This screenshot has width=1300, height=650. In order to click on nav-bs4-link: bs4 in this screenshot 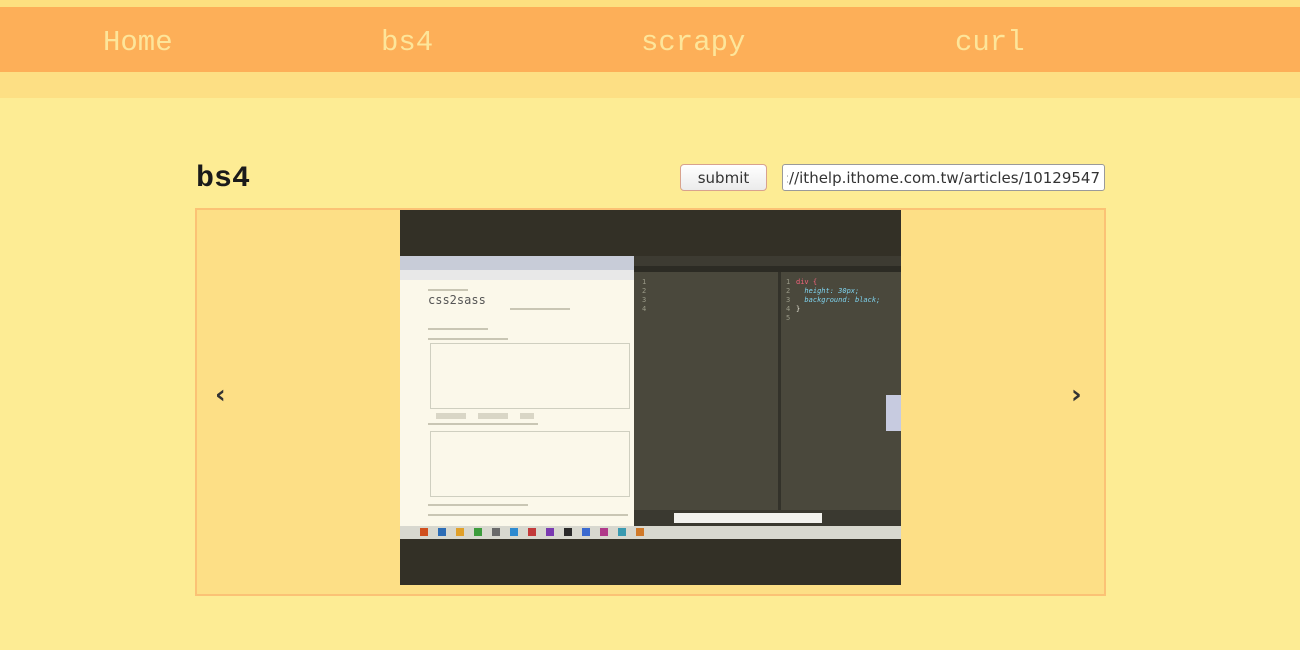, I will do `click(407, 39)`.